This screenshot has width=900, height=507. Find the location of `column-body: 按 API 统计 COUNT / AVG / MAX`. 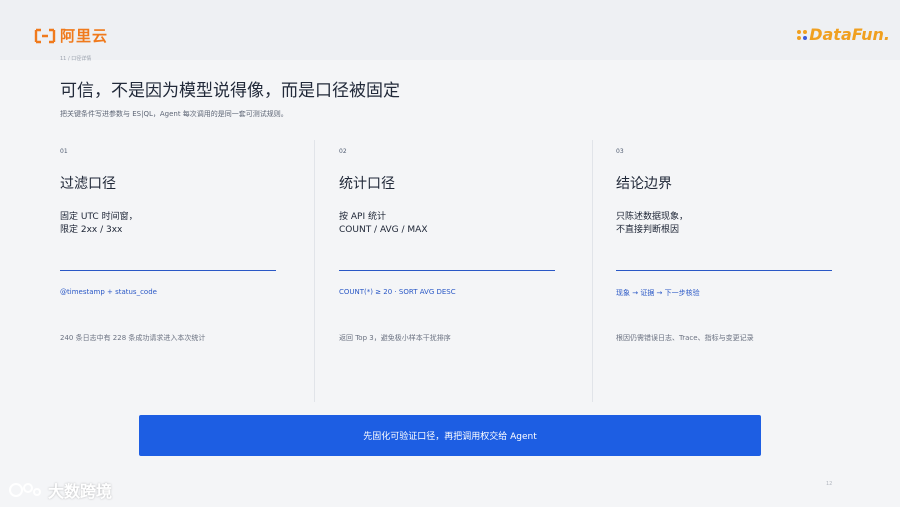

column-body: 按 API 统计 COUNT / AVG / MAX is located at coordinates (383, 223).